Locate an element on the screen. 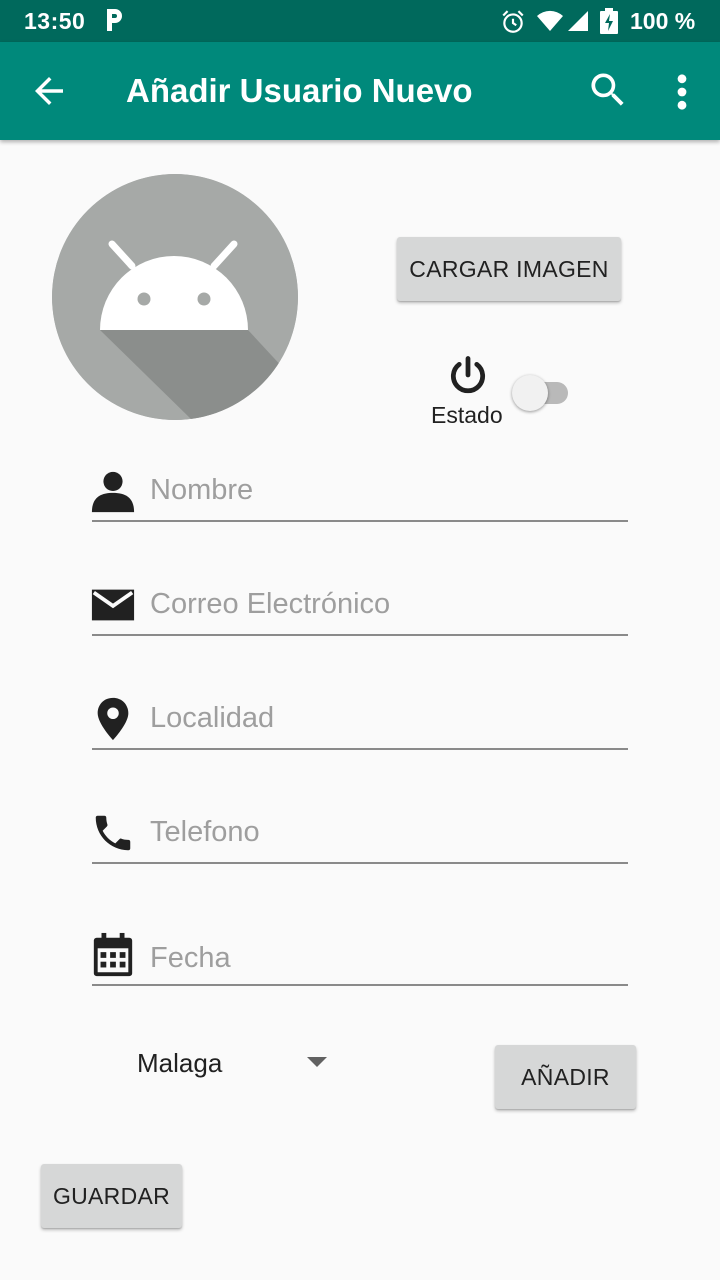 This screenshot has width=720, height=1280. save-button: GUARDAR is located at coordinates (111, 1196).